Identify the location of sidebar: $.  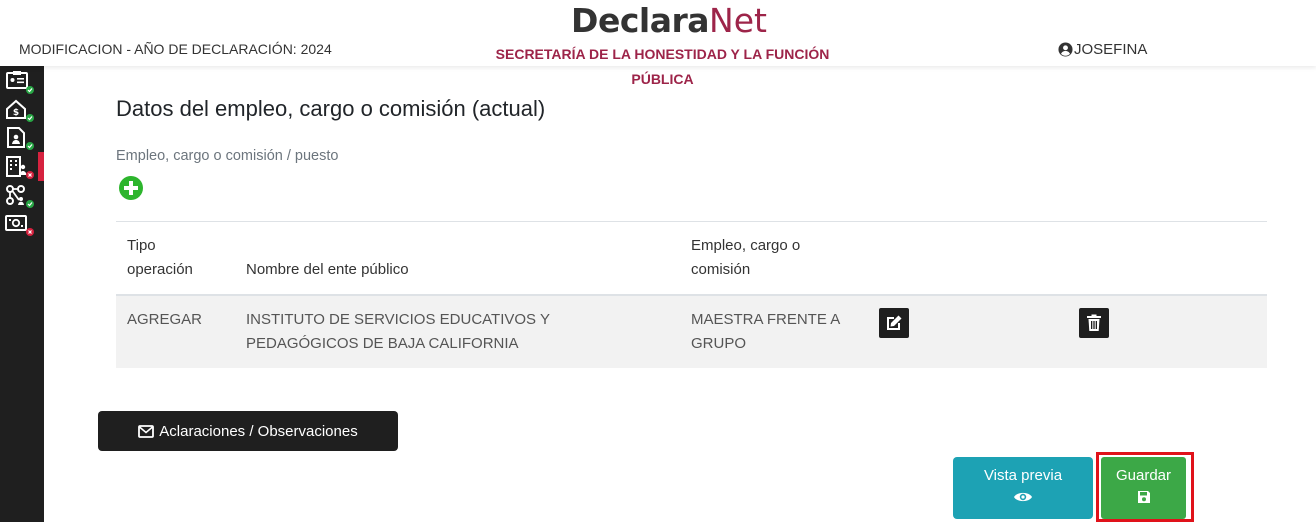
(22, 294).